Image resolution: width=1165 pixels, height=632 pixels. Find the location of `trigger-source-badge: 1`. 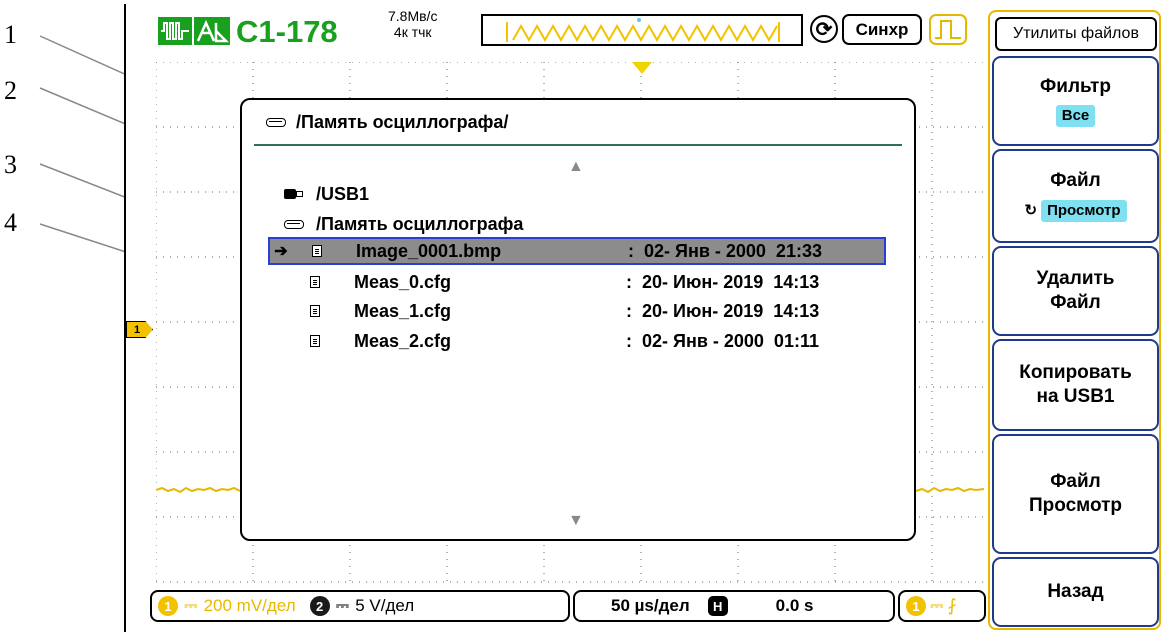

trigger-source-badge: 1 is located at coordinates (916, 606).